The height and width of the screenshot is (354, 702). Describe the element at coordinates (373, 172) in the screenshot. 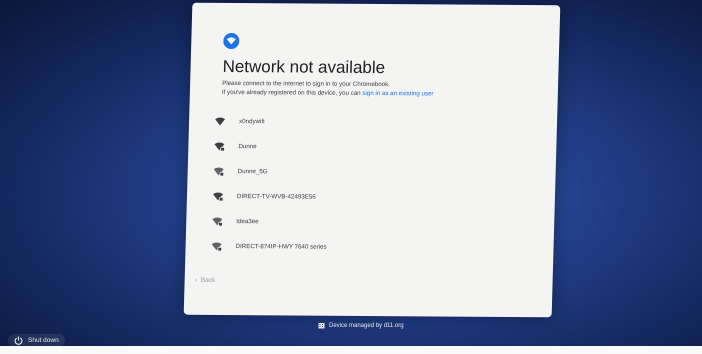

I see `network-item: Dunne_5G` at that location.